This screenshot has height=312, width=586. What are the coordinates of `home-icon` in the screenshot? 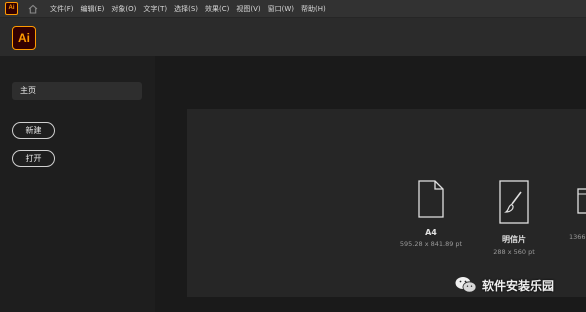 It's located at (33, 9).